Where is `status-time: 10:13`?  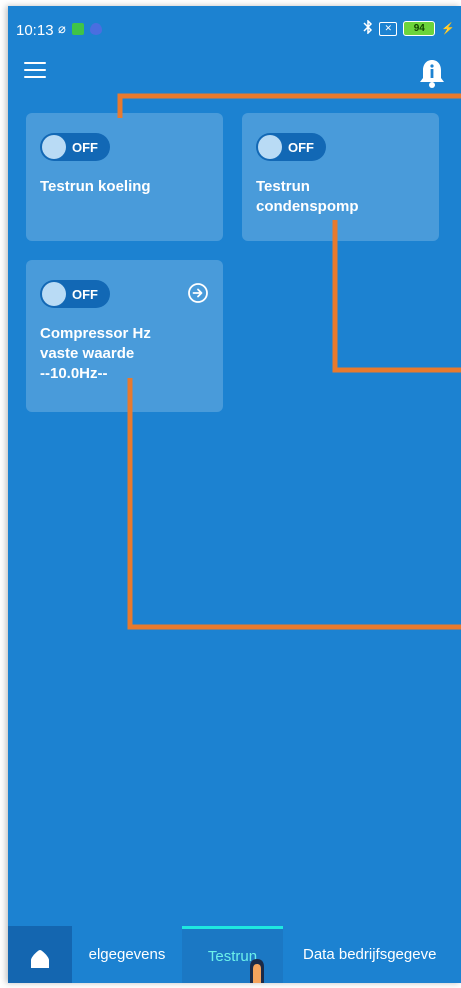
status-time: 10:13 is located at coordinates (35, 30).